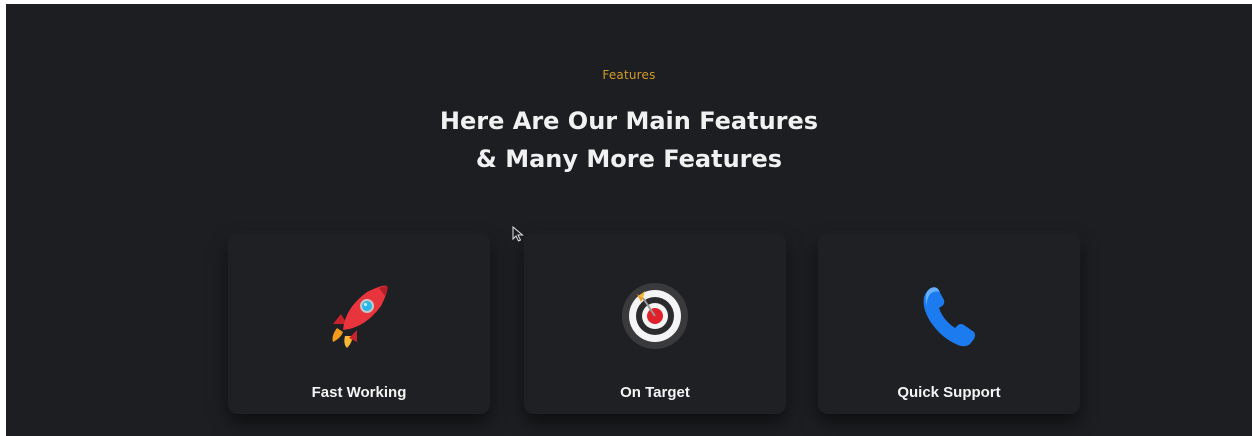  I want to click on feature-card-fast-working: Fast Working, so click(359, 324).